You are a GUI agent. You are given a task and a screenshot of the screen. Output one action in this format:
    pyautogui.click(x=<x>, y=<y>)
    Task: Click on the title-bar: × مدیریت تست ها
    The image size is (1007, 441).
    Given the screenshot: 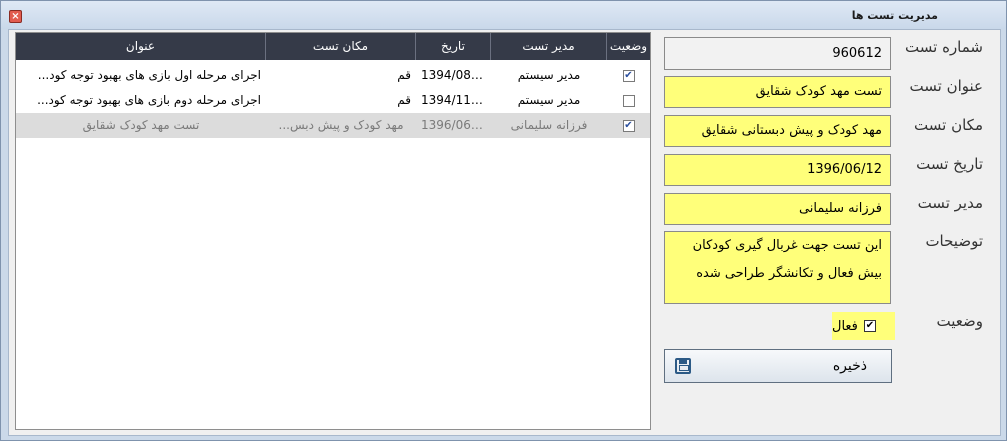 What is the action you would take?
    pyautogui.click(x=503, y=15)
    